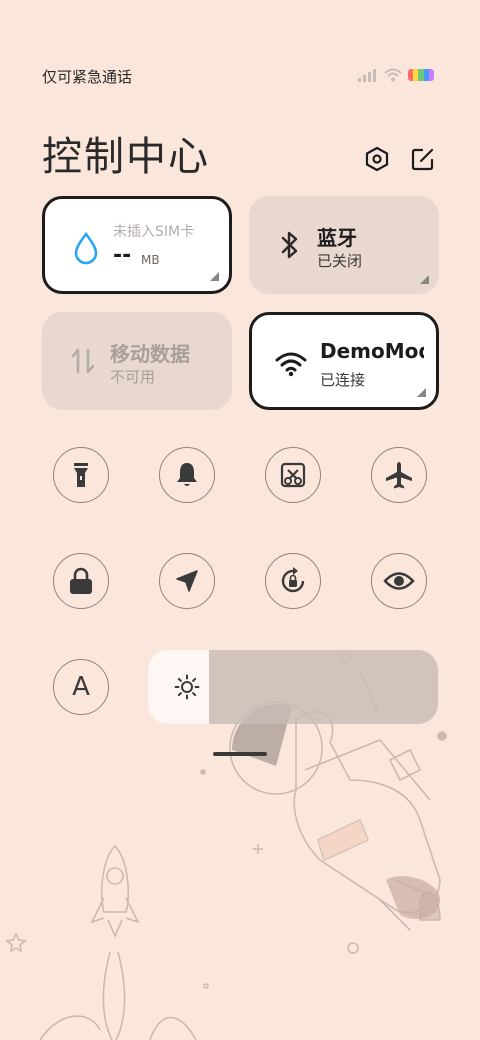  I want to click on wifi-status: 已连接, so click(343, 380).